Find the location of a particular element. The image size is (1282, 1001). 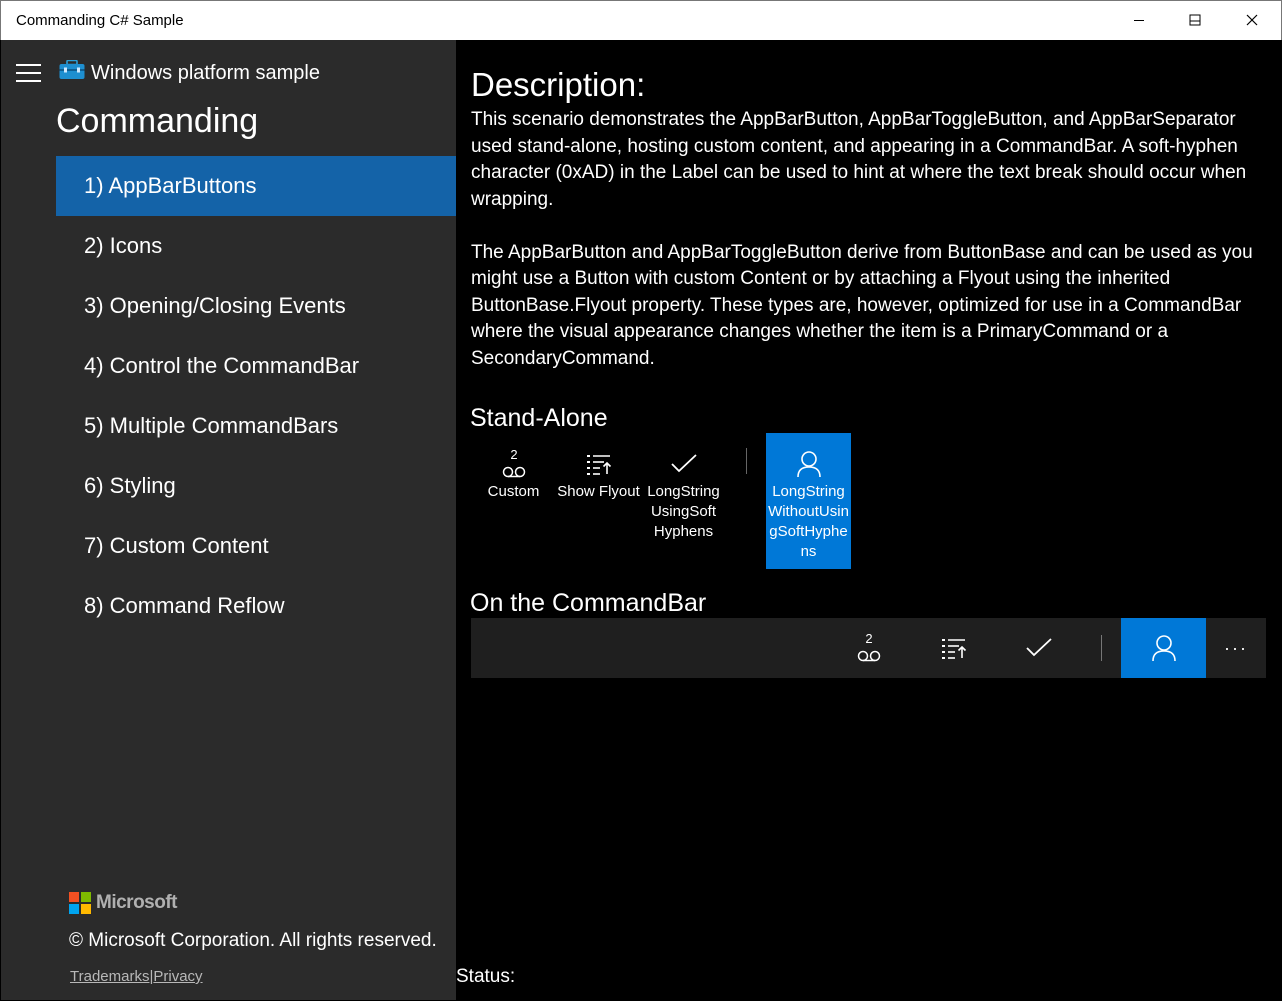

commandbar-custom-button: 2 is located at coordinates (868, 648).